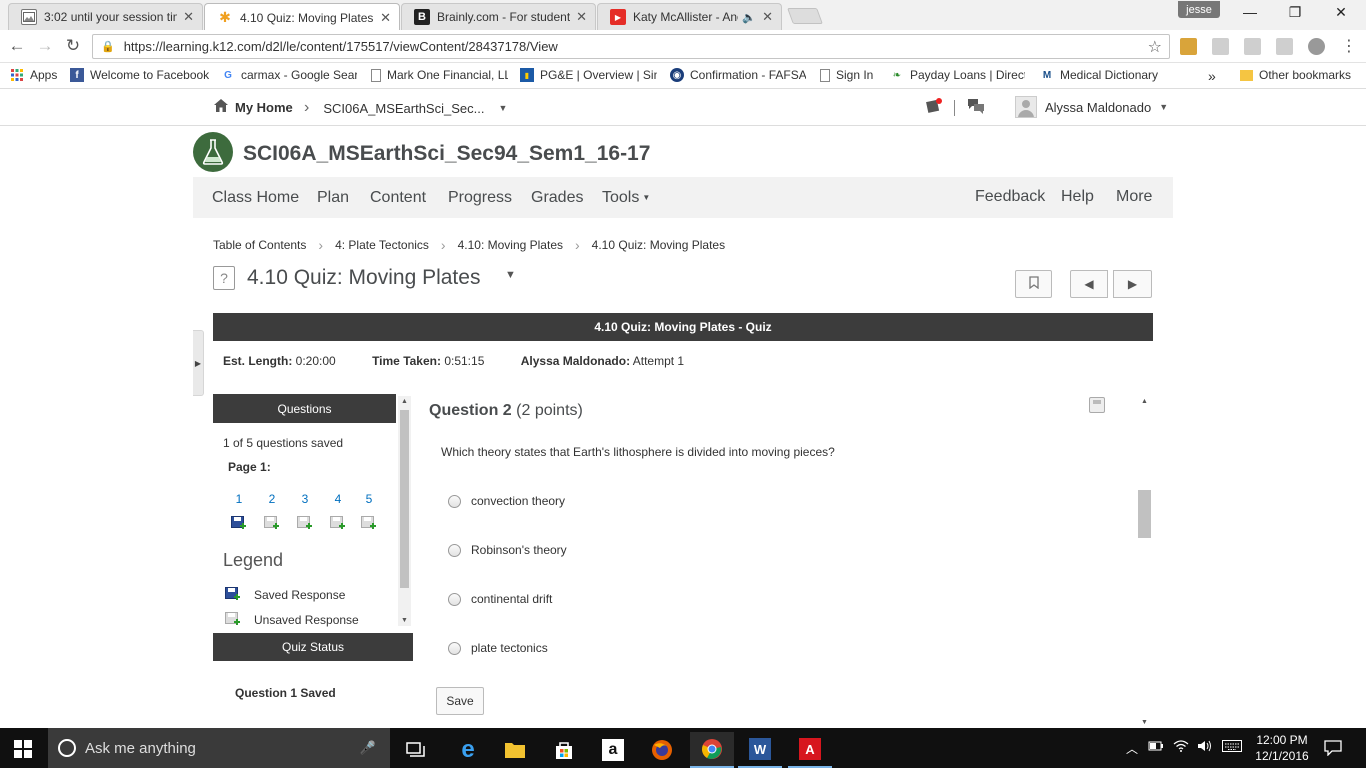 The width and height of the screenshot is (1366, 768). What do you see at coordinates (198, 363) in the screenshot?
I see `expand-sidebar-handle: ▶` at bounding box center [198, 363].